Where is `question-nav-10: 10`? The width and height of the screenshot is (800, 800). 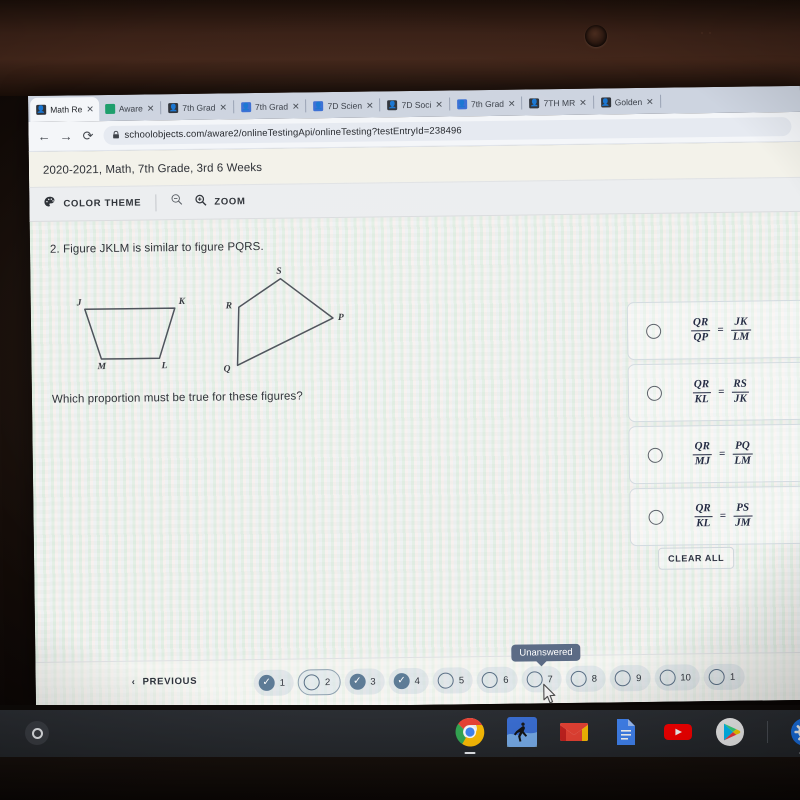 question-nav-10: 10 is located at coordinates (677, 677).